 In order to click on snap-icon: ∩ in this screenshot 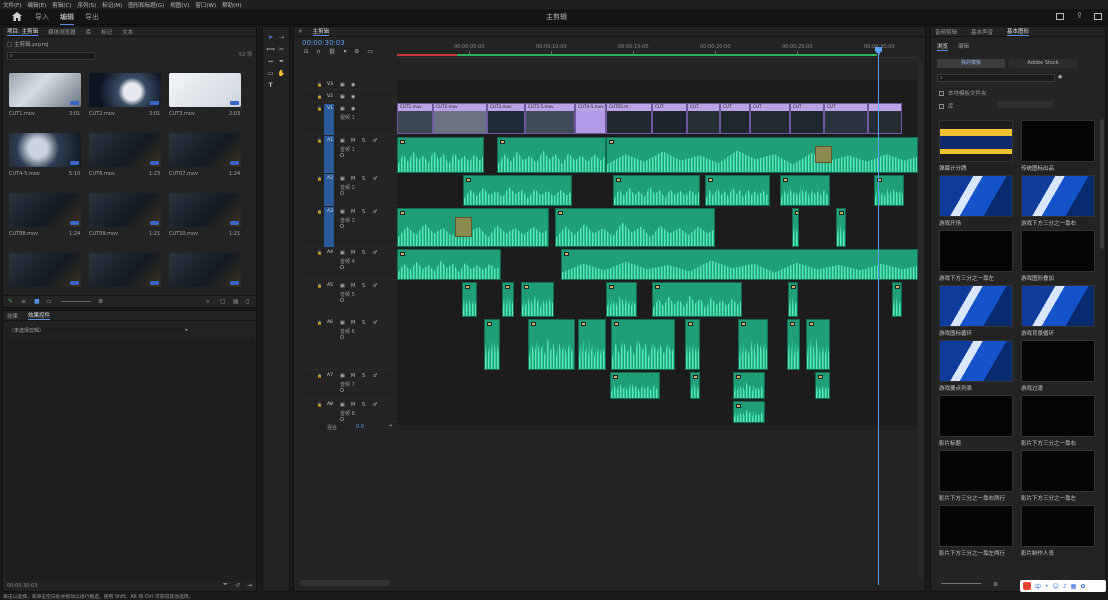, I will do `click(319, 52)`.